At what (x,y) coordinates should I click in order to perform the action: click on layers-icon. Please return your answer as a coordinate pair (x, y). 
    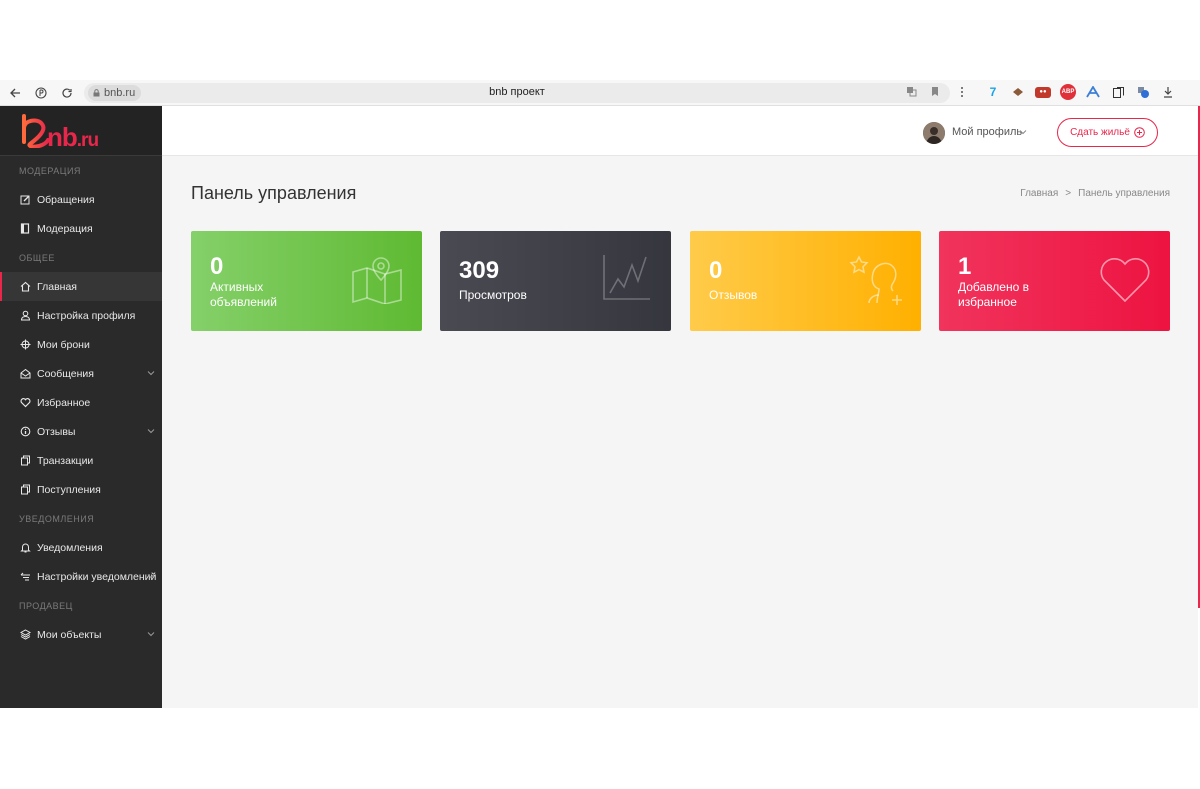
    Looking at the image, I should click on (25, 635).